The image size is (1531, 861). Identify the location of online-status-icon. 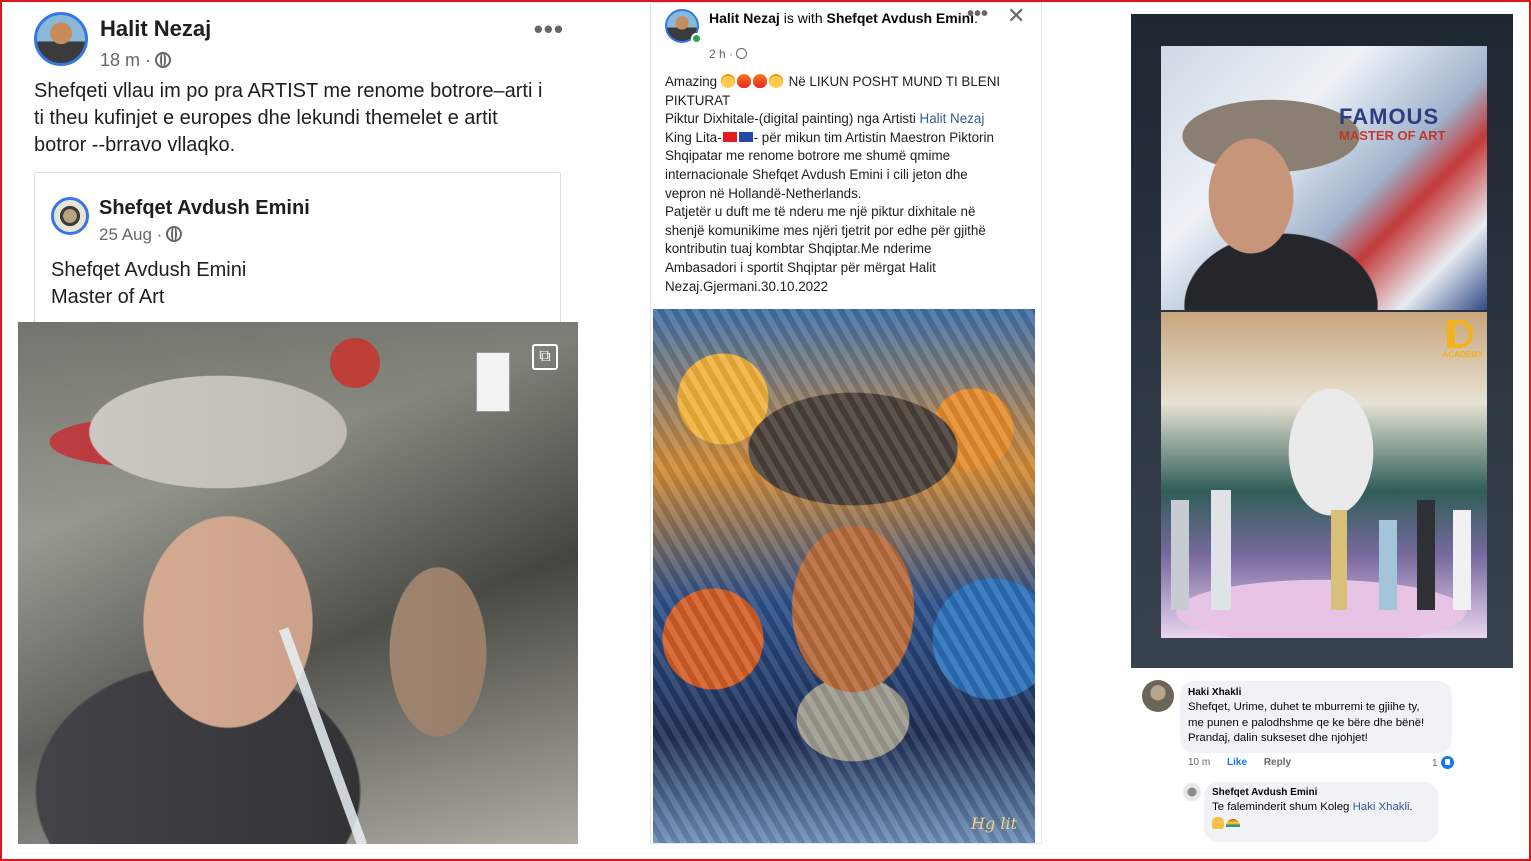
(696, 38).